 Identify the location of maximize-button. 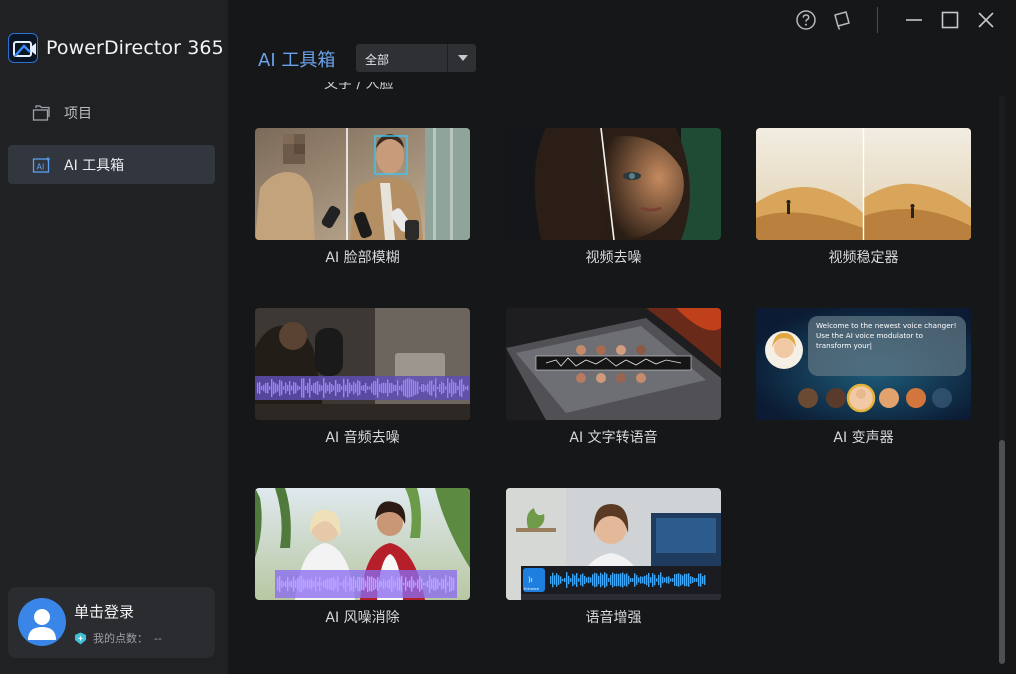
(950, 20).